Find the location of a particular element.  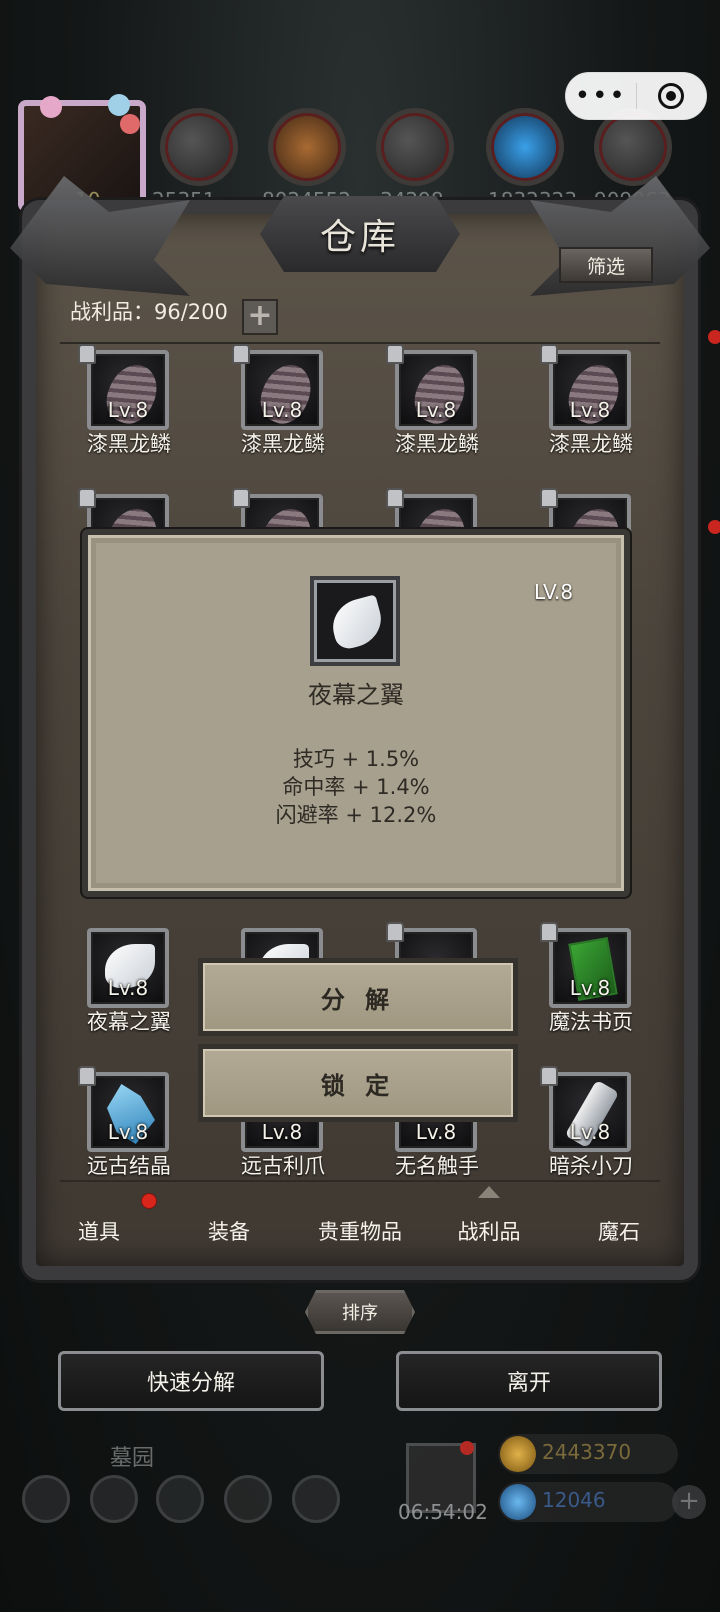

shield-icon is located at coordinates (114, 1499).